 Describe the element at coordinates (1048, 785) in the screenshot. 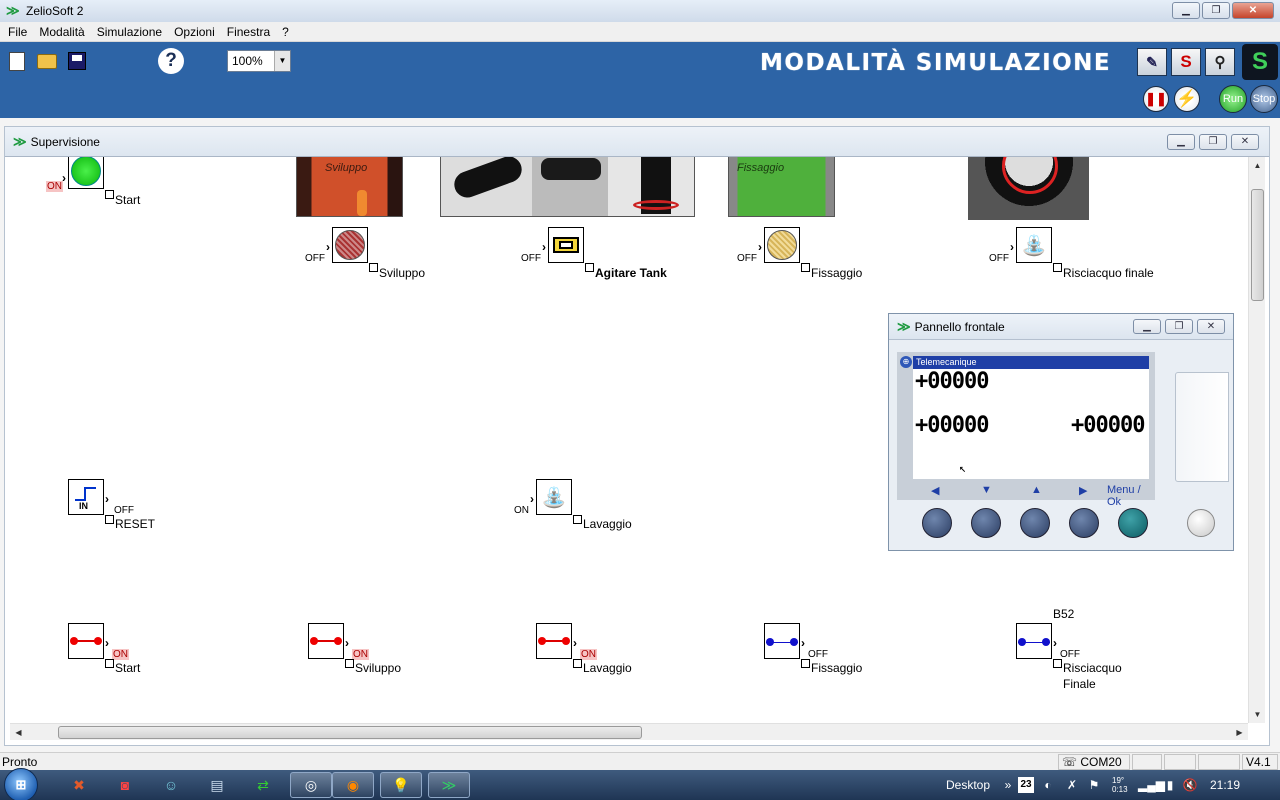

I see `globe-icon: ◐` at that location.